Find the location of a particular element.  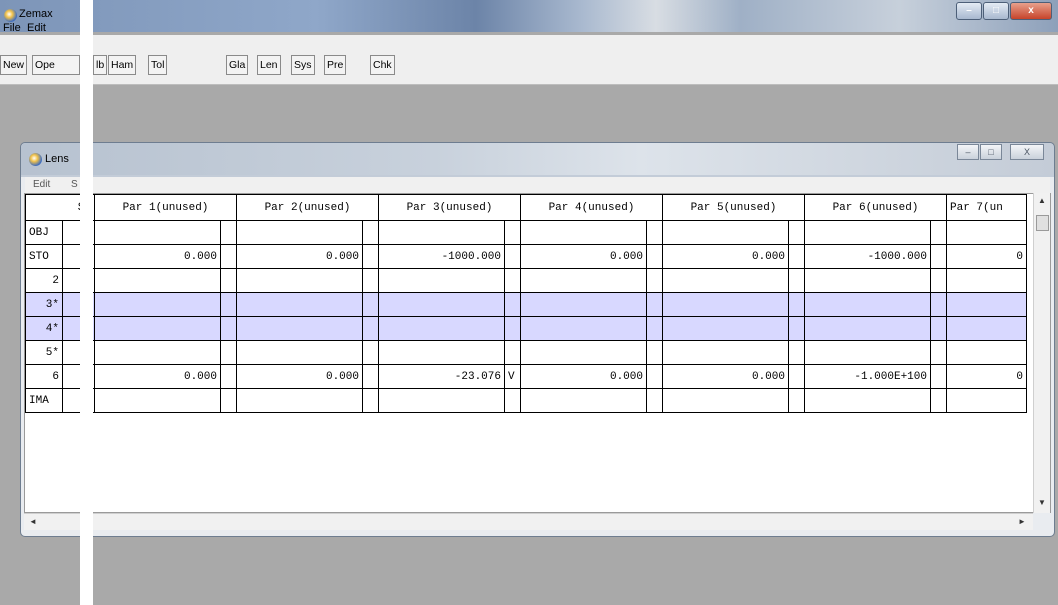

toolbar-open-button: Ope is located at coordinates (56, 65).